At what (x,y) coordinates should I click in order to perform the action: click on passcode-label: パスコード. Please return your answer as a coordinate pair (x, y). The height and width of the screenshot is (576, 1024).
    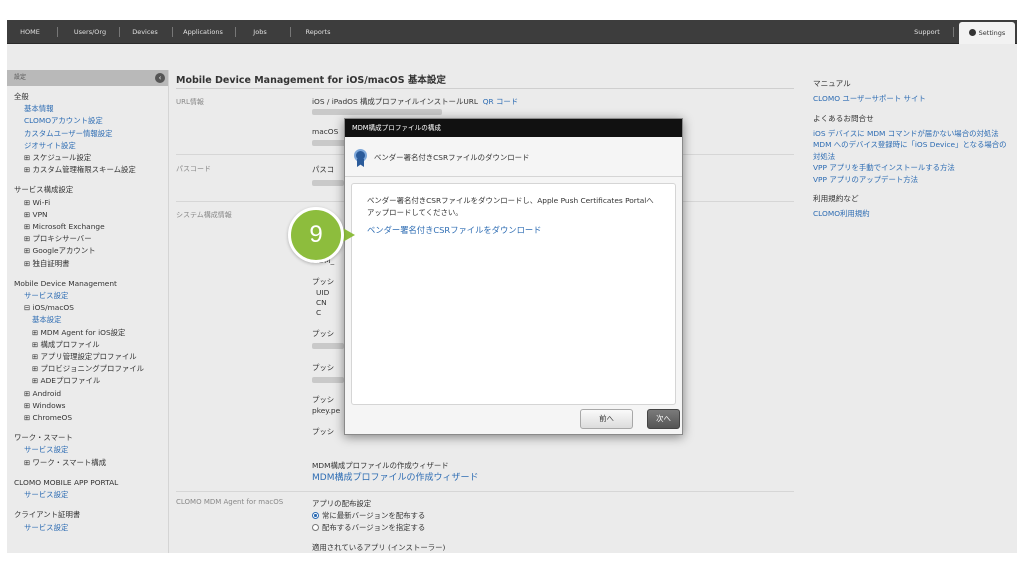
    Looking at the image, I should click on (193, 169).